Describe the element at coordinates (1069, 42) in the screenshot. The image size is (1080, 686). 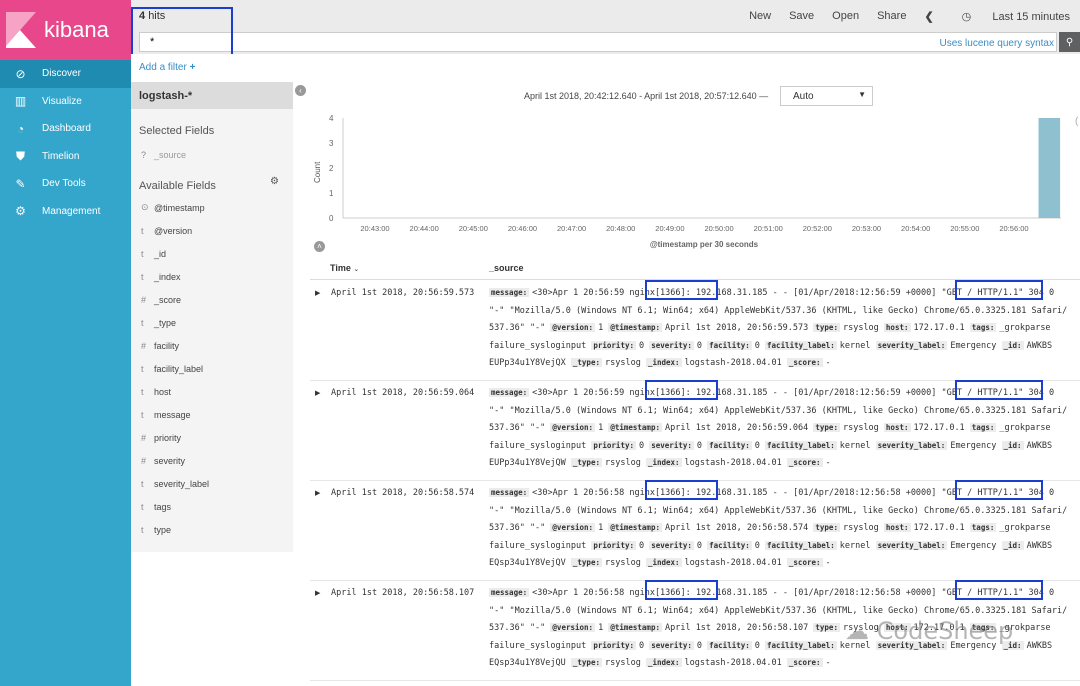
I see `search-button: ⚲` at that location.